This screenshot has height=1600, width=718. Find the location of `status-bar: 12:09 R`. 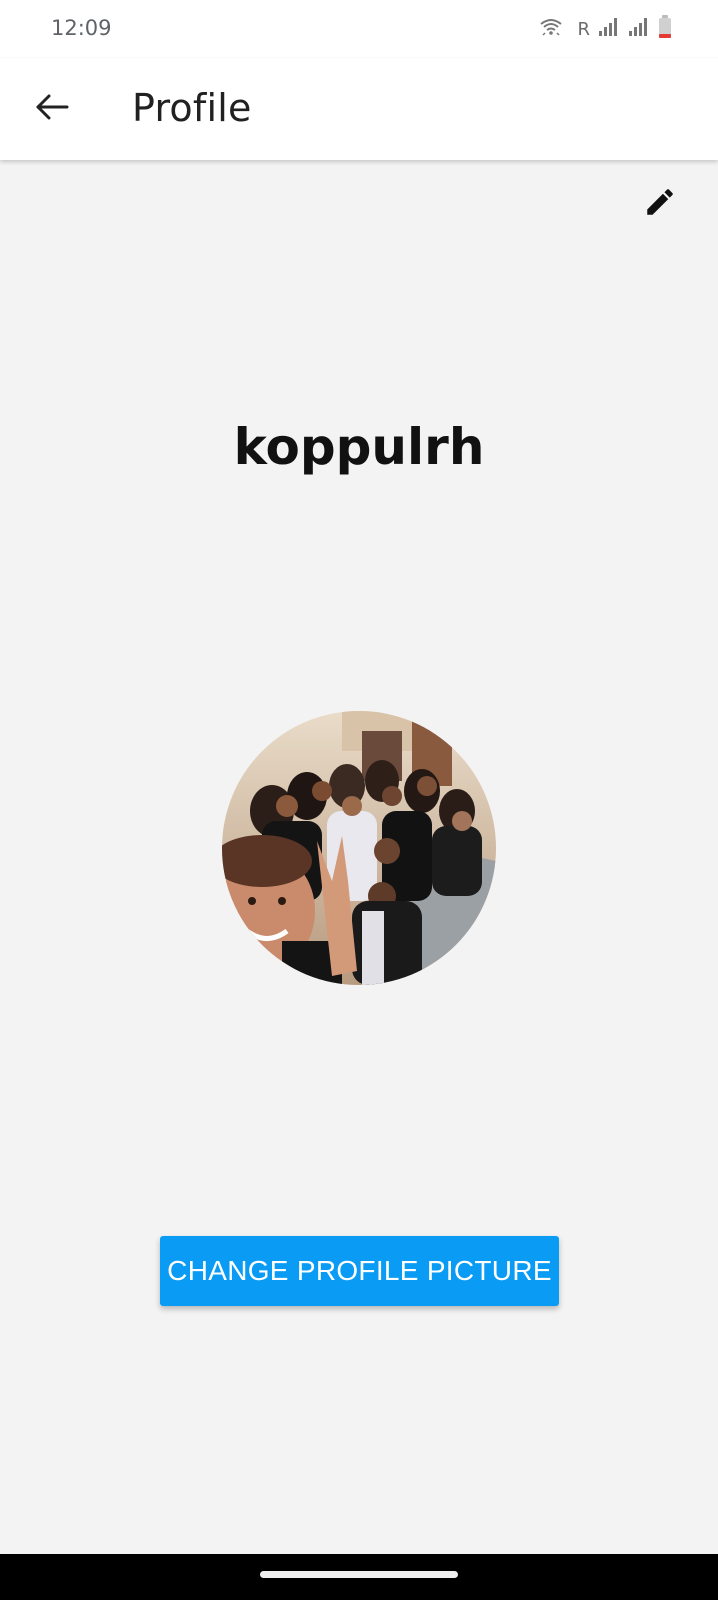

status-bar: 12:09 R is located at coordinates (359, 29).